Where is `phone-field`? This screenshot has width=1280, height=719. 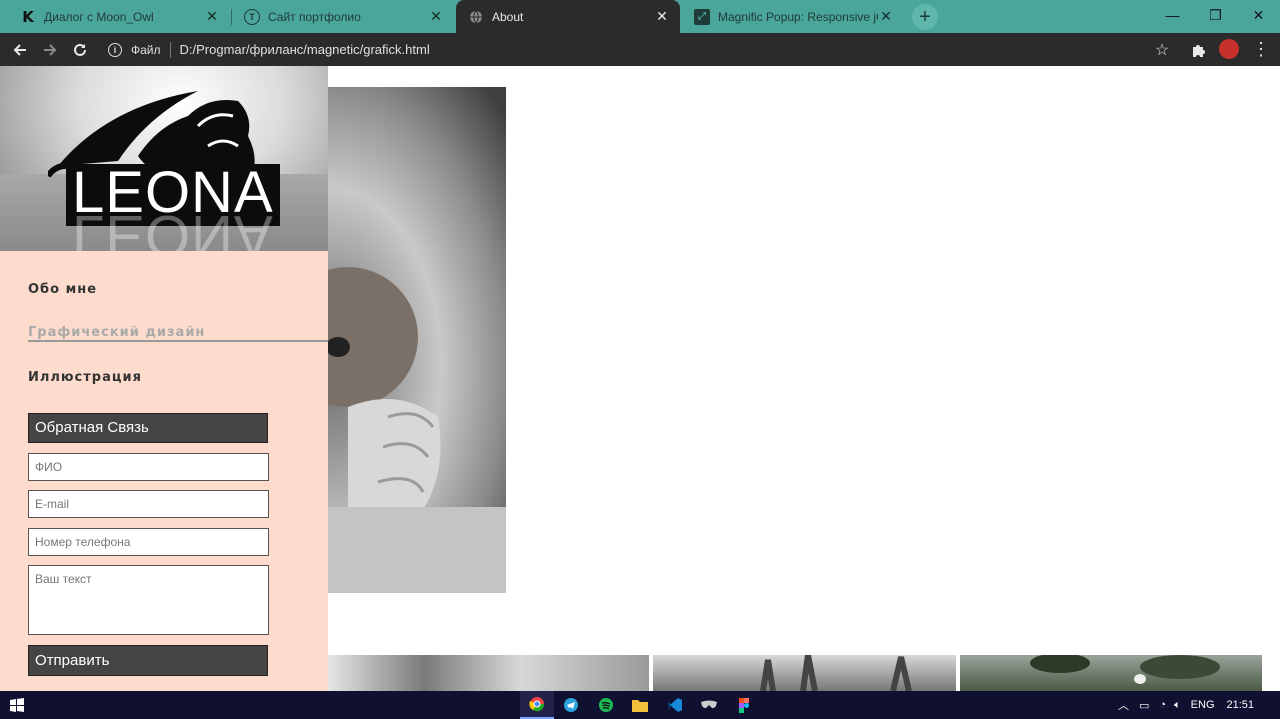 phone-field is located at coordinates (148, 542).